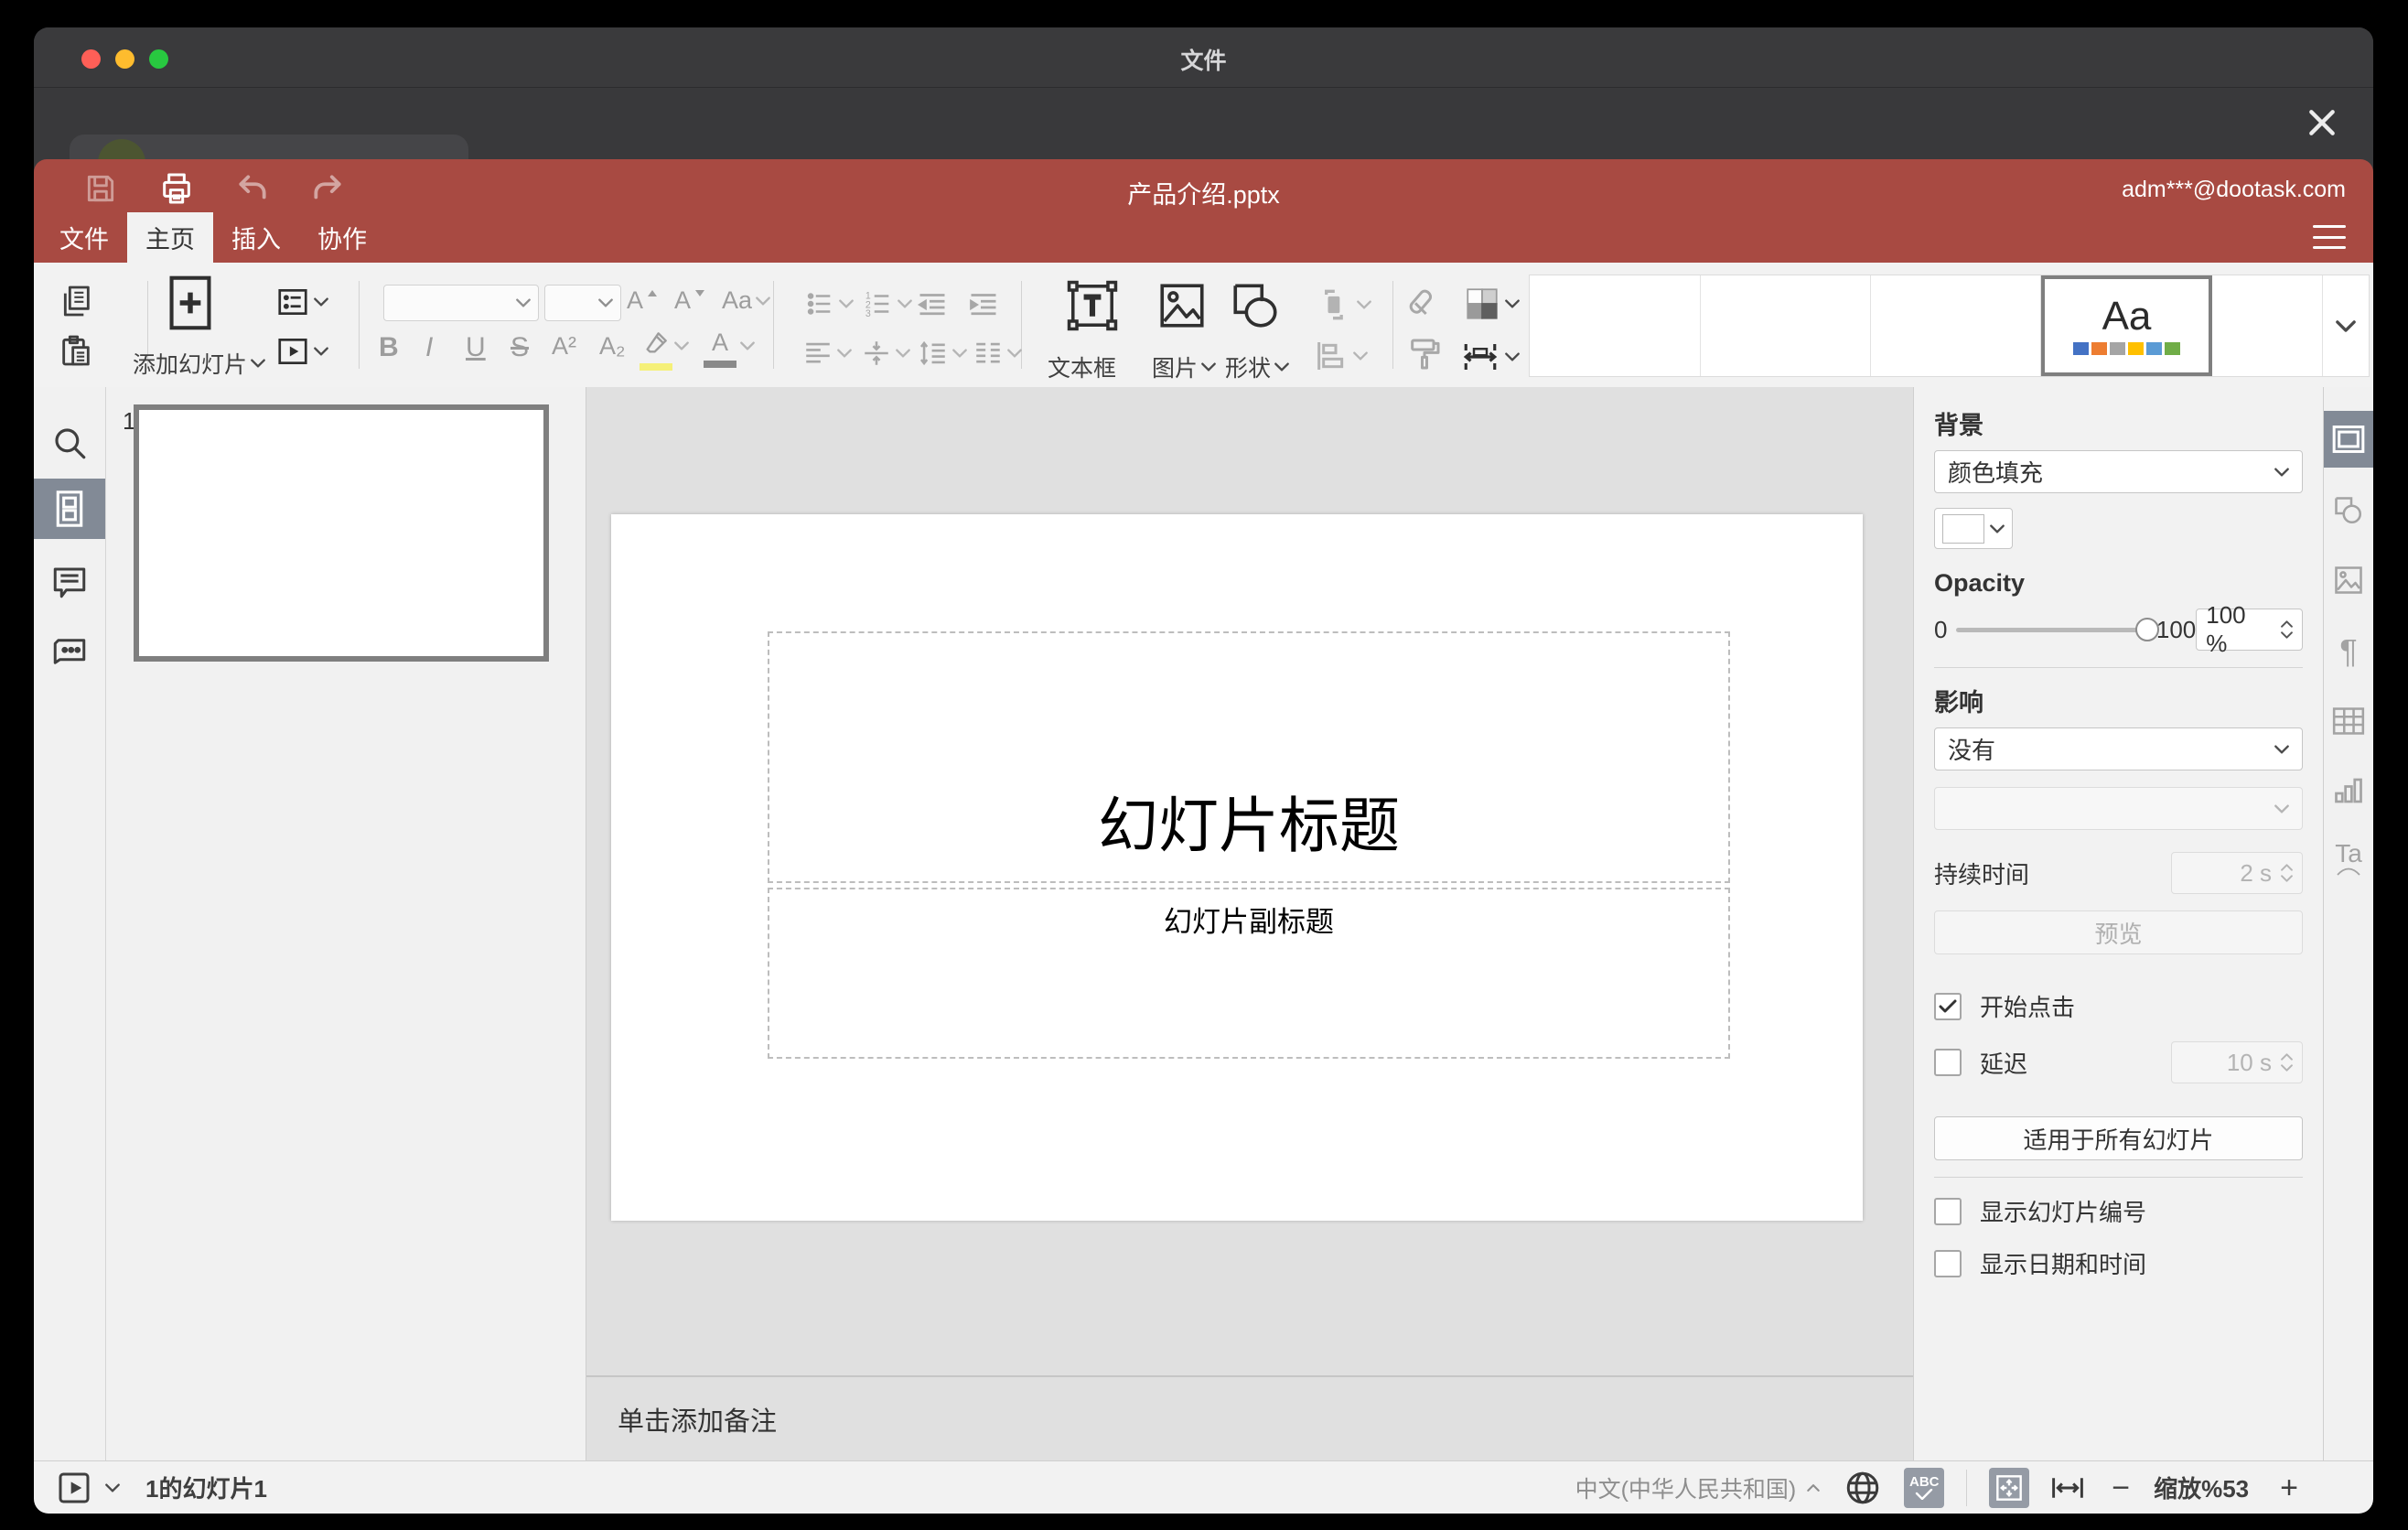  Describe the element at coordinates (2348, 651) in the screenshot. I see `paragraph-settings-icon: ¶` at that location.